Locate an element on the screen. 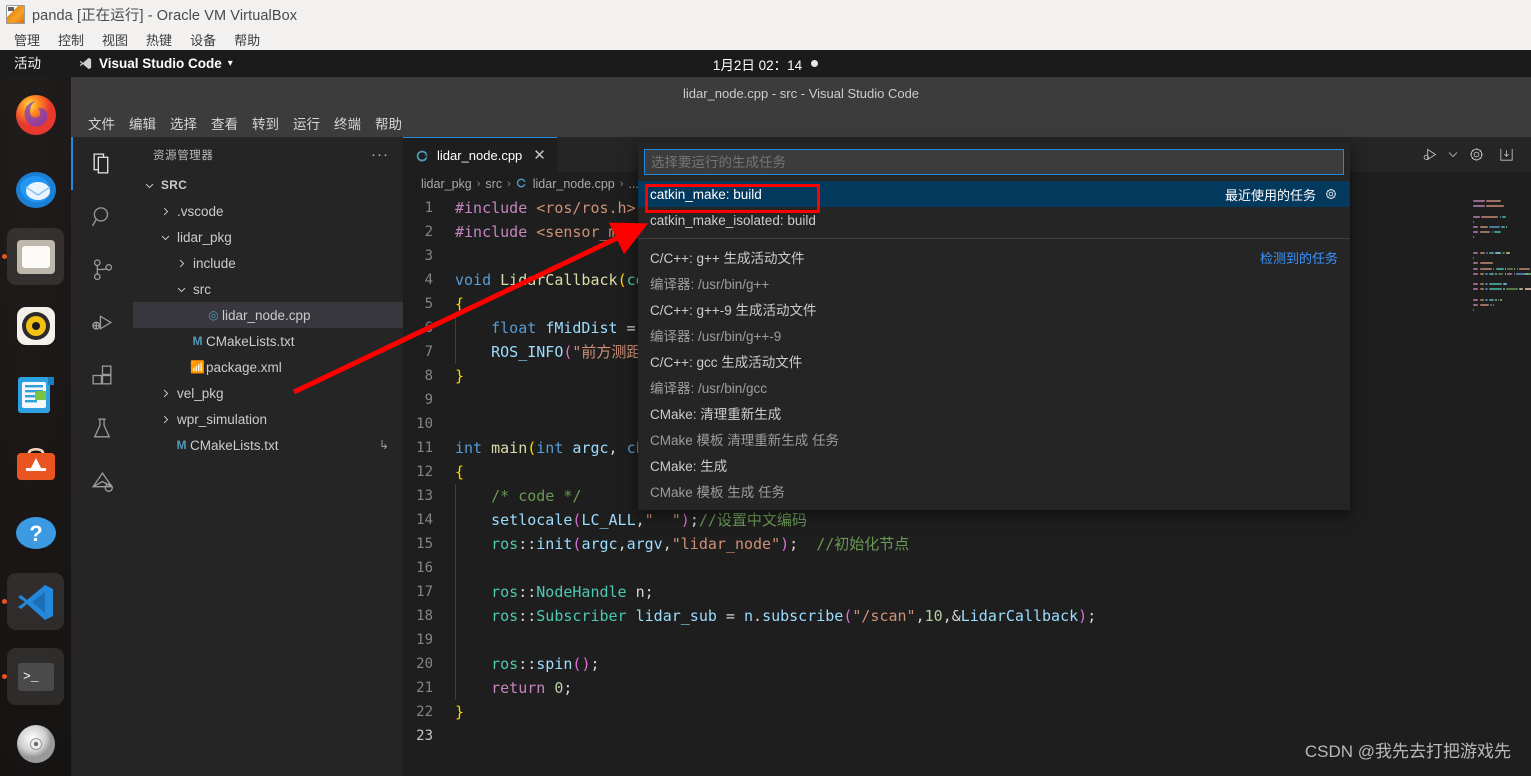 The height and width of the screenshot is (776, 1531). file-tree-item: SRC is located at coordinates (268, 185).